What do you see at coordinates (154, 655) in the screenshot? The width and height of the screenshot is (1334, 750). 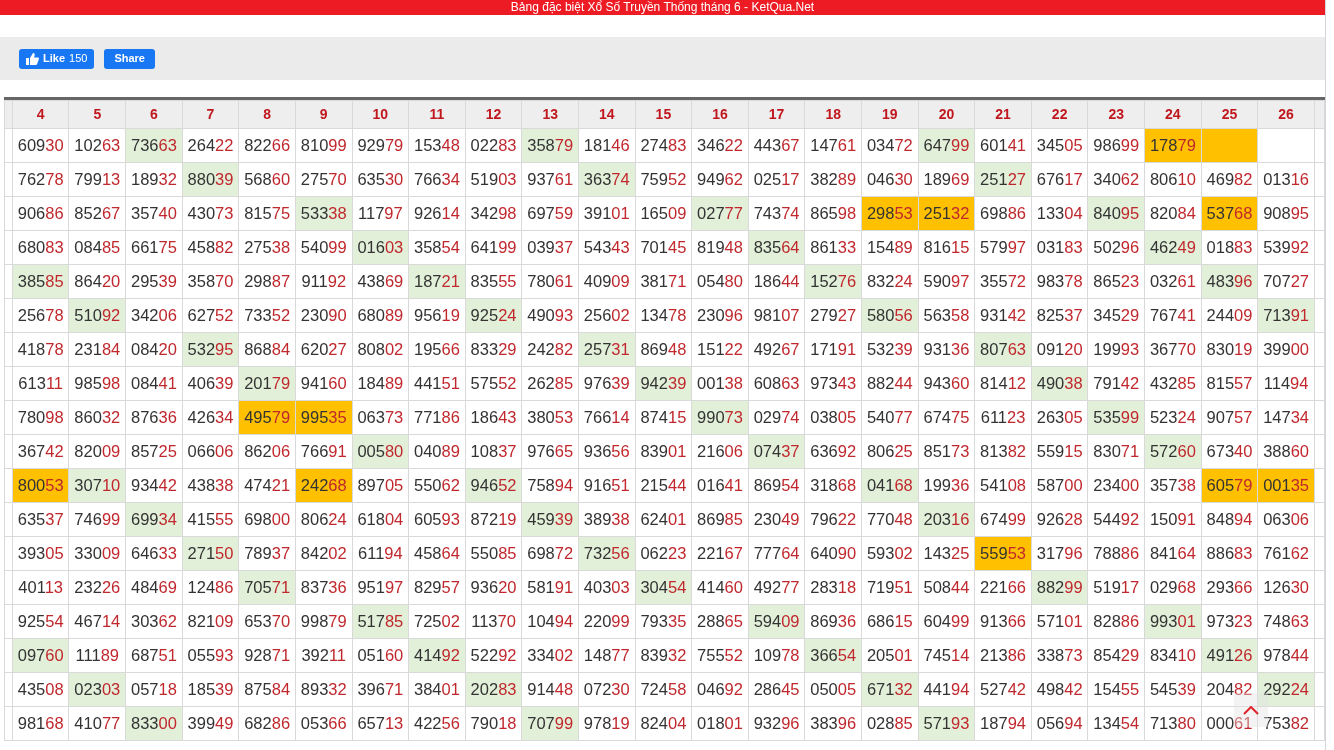 I see `number-cell: 68751` at bounding box center [154, 655].